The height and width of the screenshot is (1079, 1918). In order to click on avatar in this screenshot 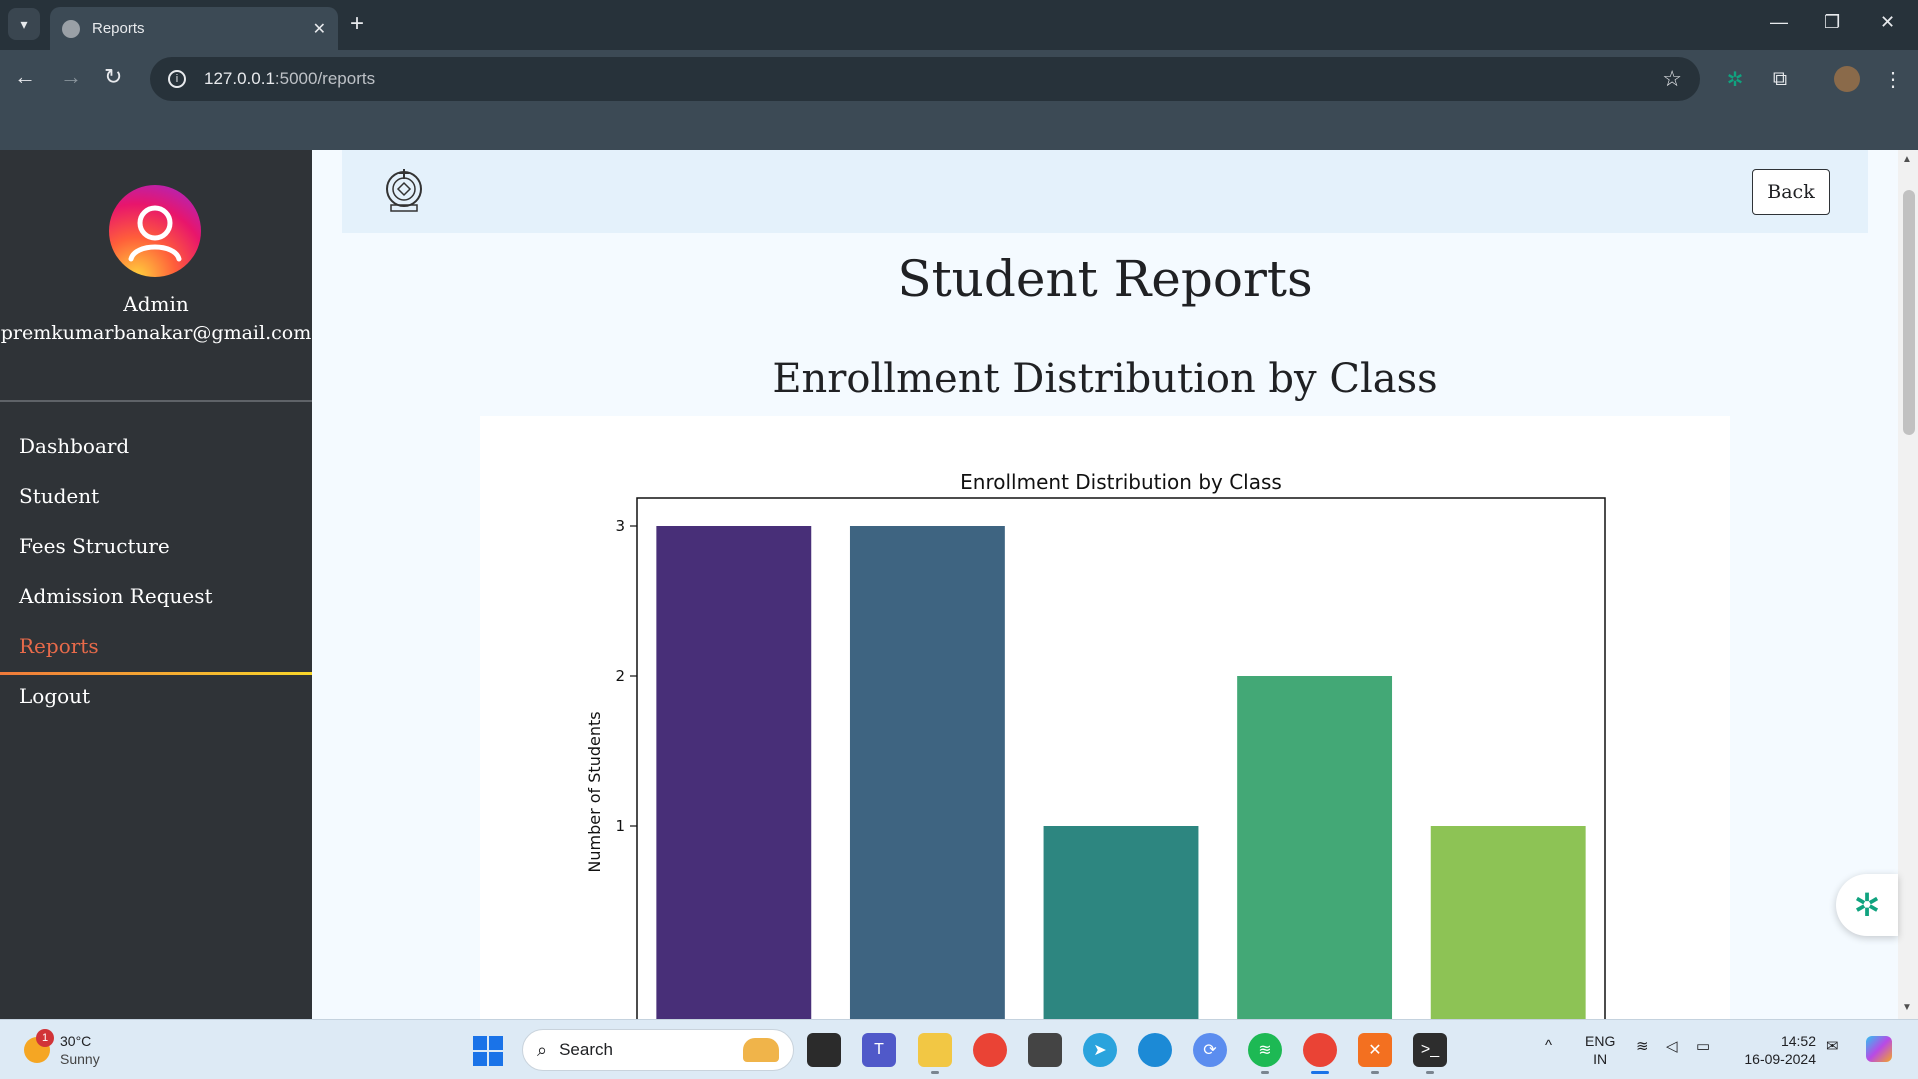, I will do `click(155, 231)`.